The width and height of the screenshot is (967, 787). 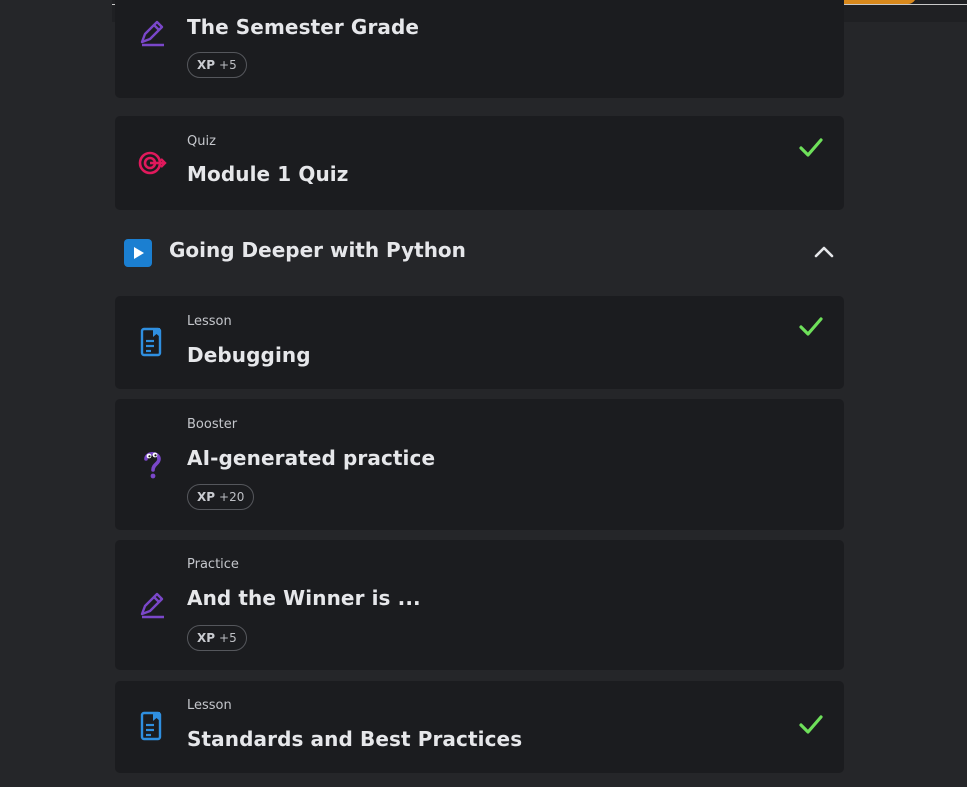 What do you see at coordinates (479, 252) in the screenshot?
I see `section-header: Going Deeper with Python` at bounding box center [479, 252].